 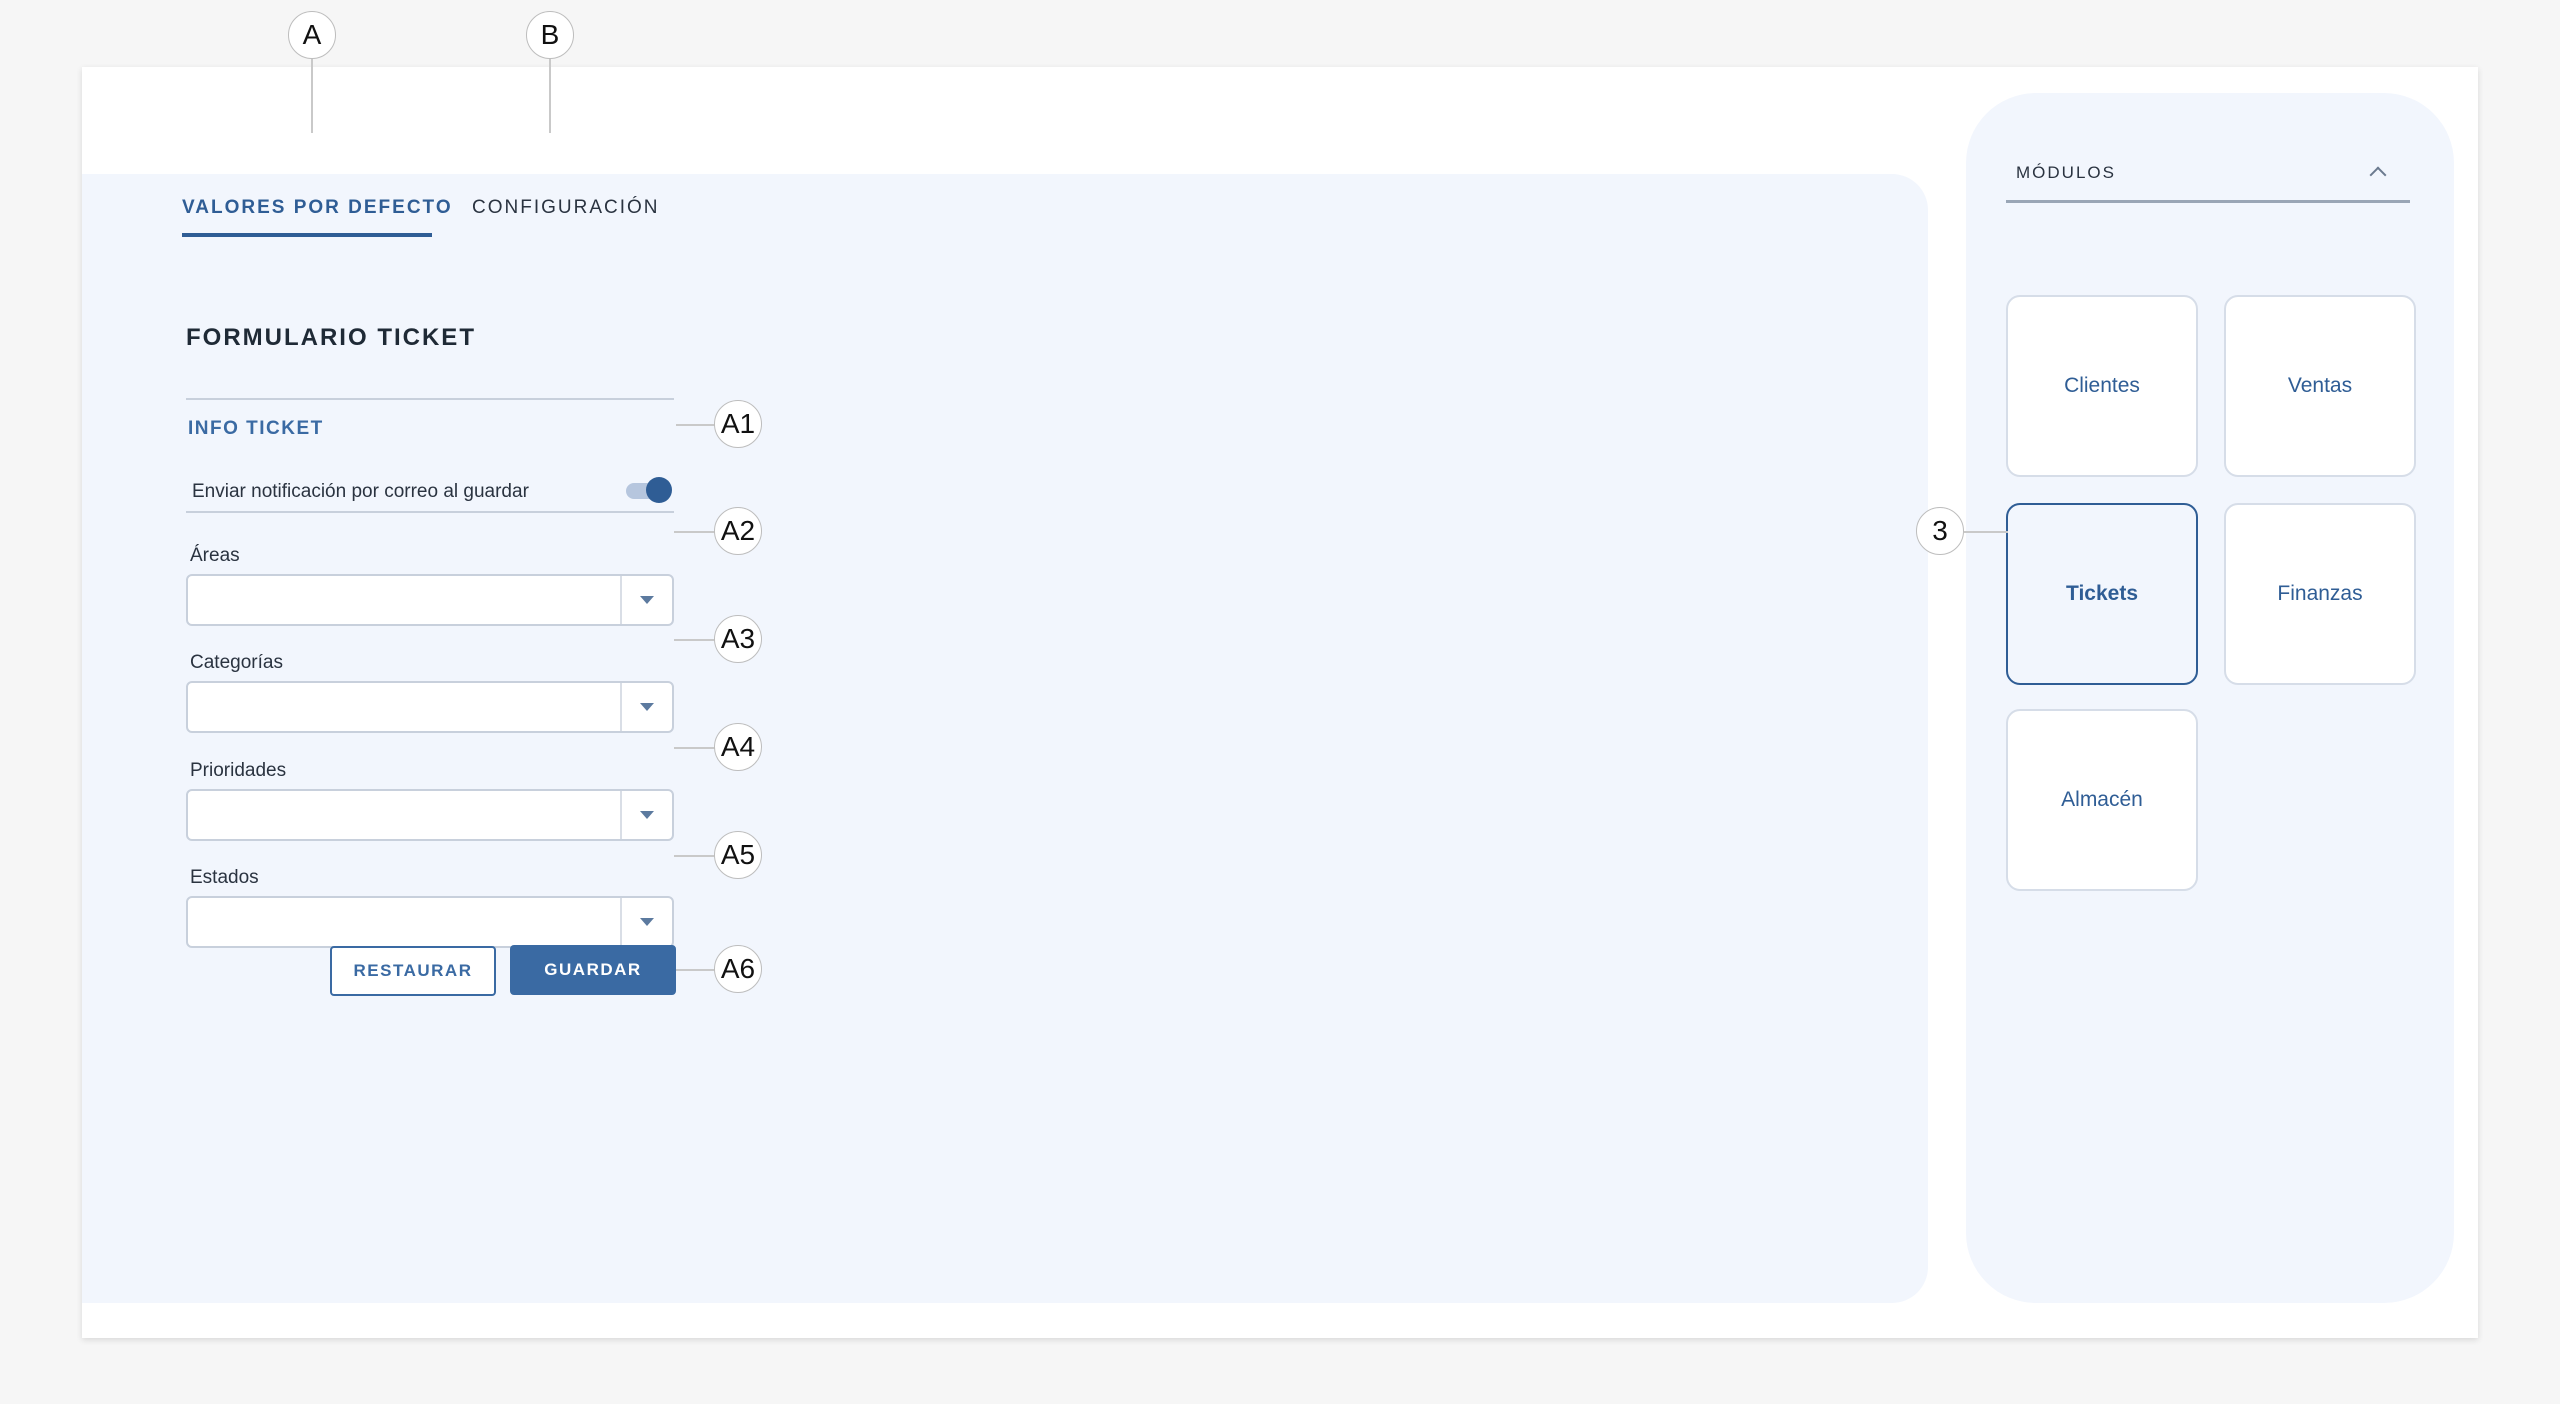 I want to click on callout-a3: A3, so click(x=738, y=639).